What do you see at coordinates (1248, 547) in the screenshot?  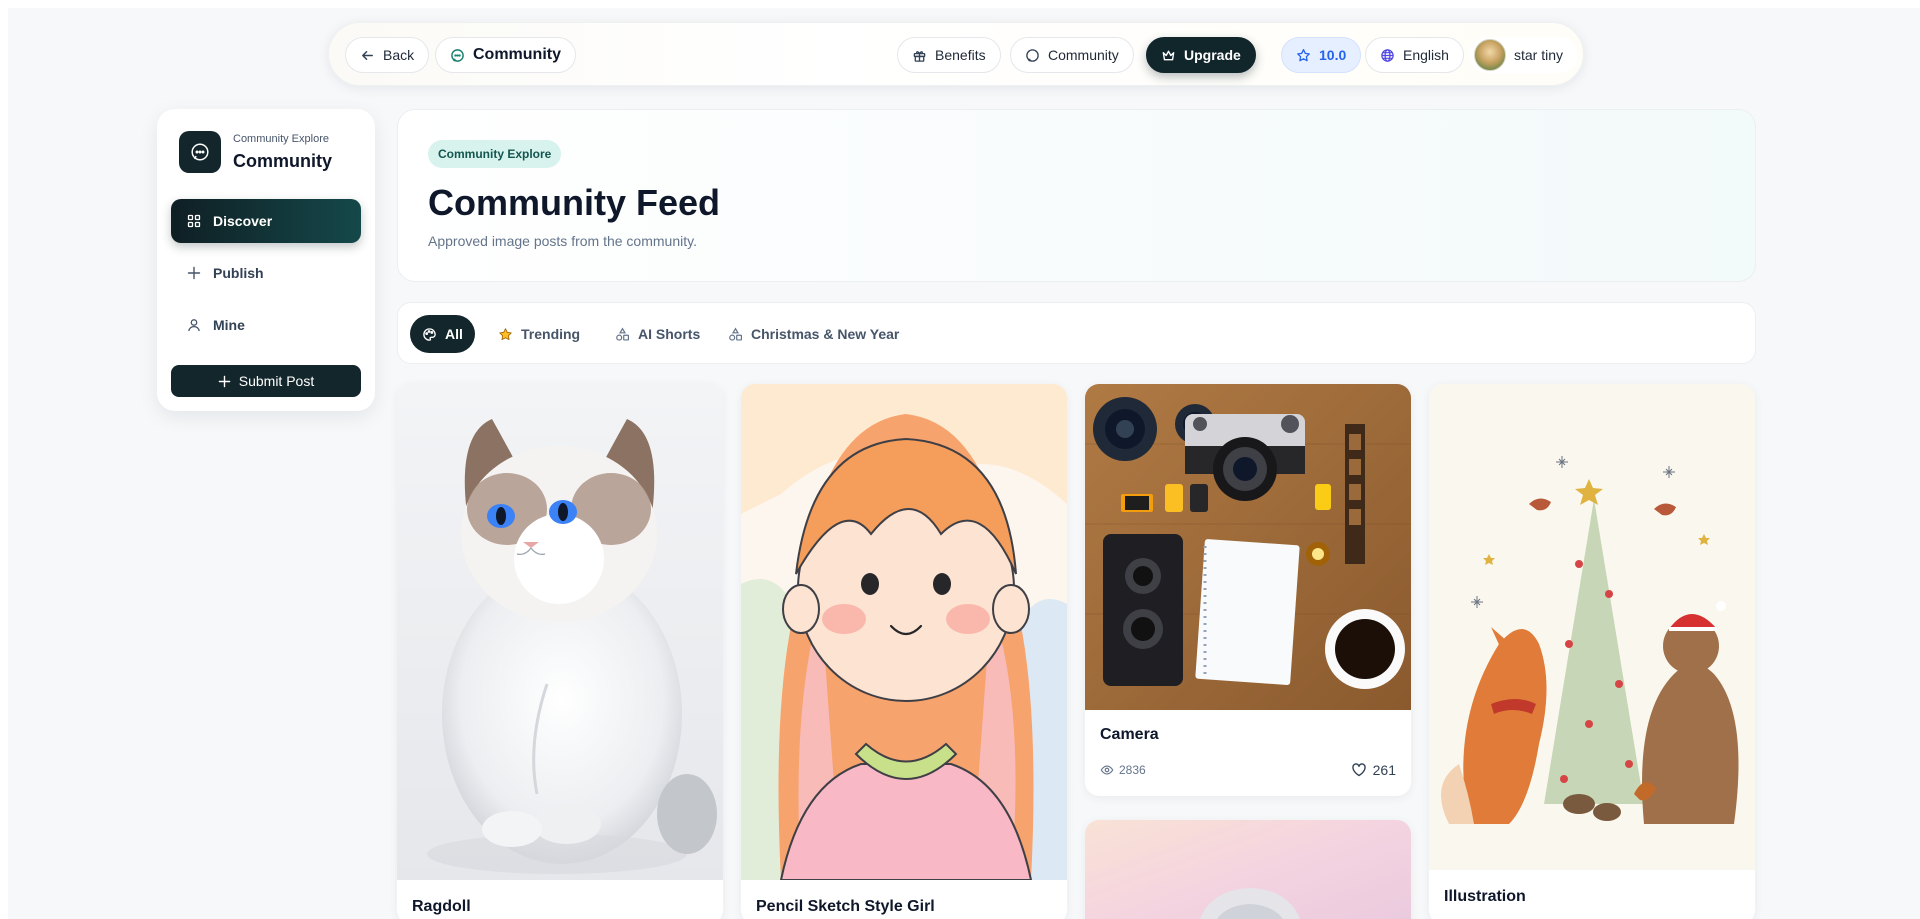 I see `camera-flatlay-image` at bounding box center [1248, 547].